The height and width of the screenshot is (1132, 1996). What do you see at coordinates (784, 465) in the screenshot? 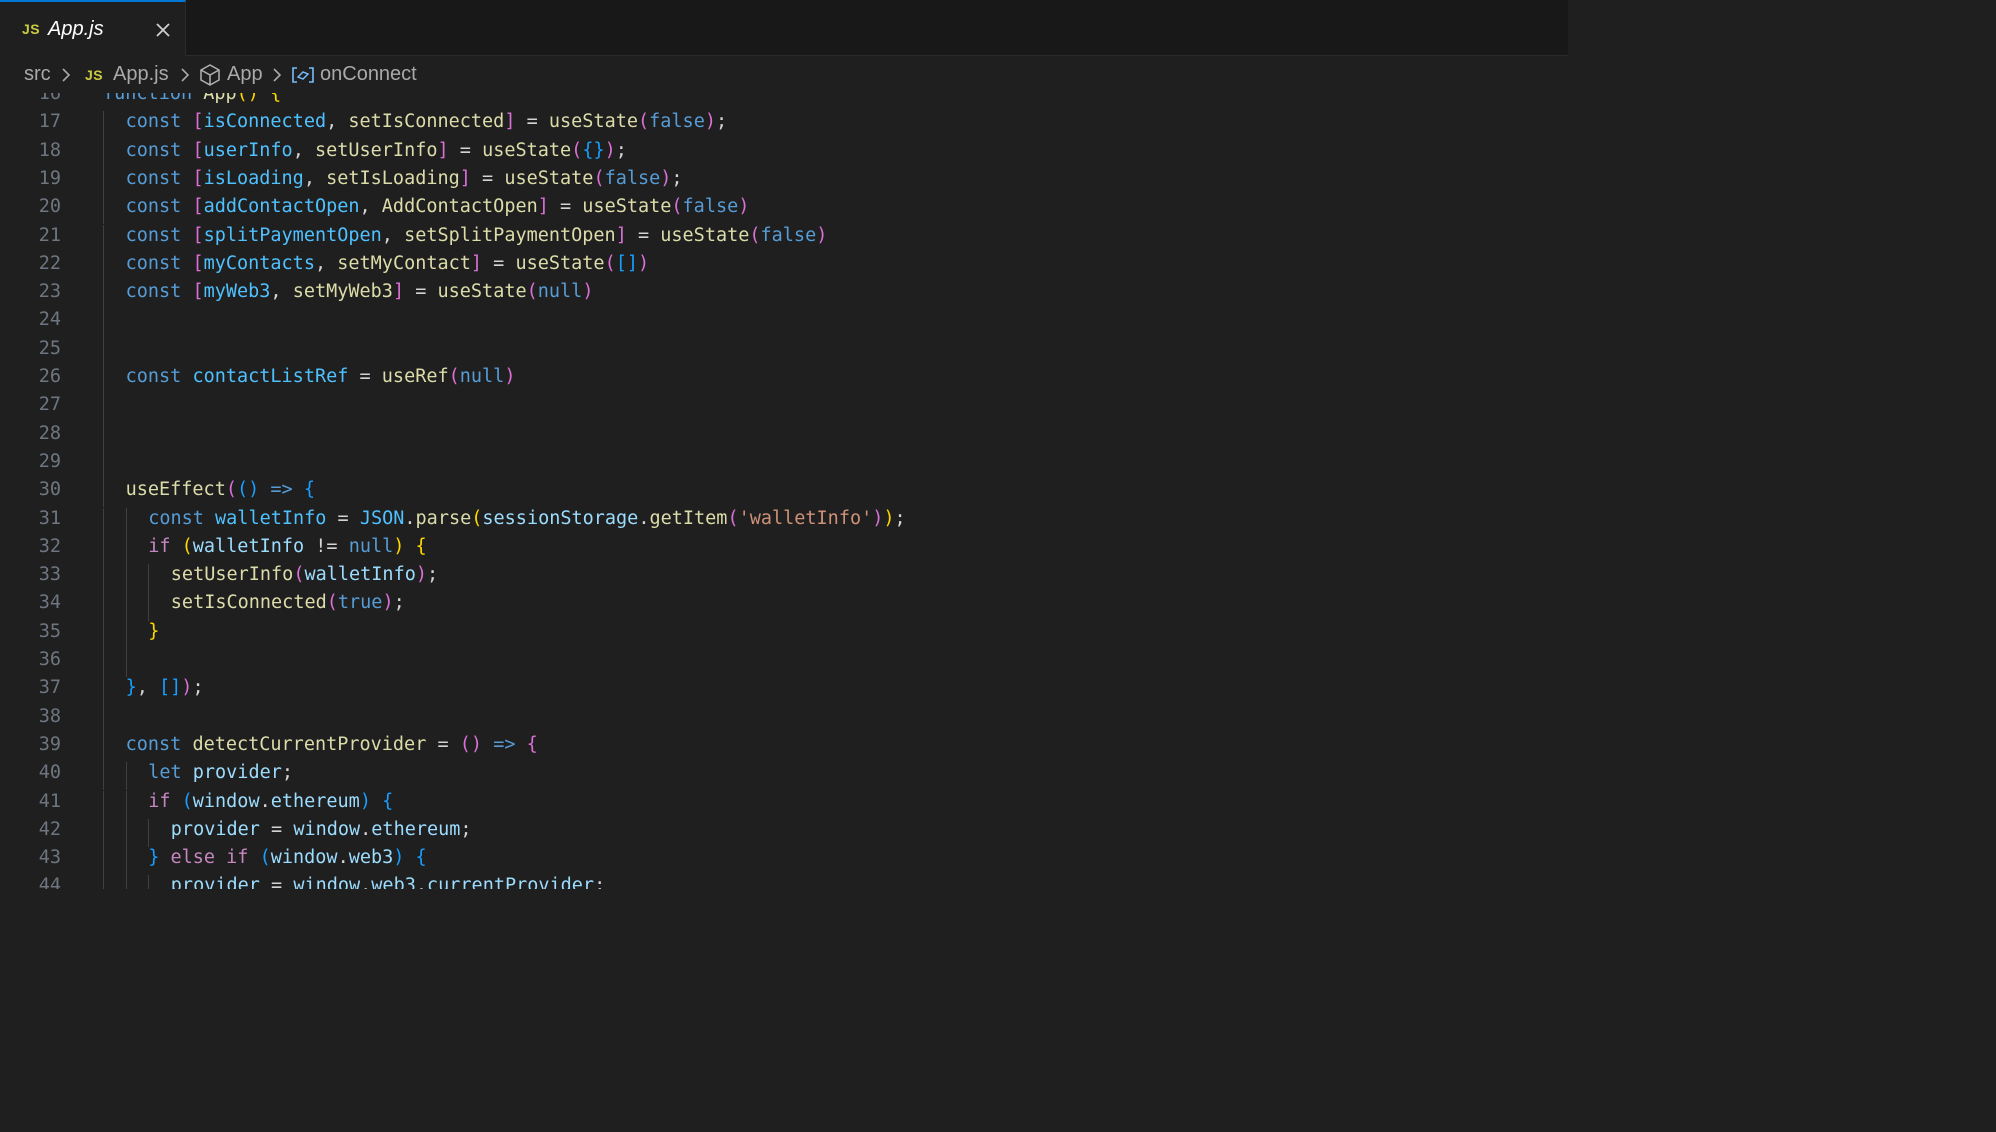
I see `code-line: 29` at bounding box center [784, 465].